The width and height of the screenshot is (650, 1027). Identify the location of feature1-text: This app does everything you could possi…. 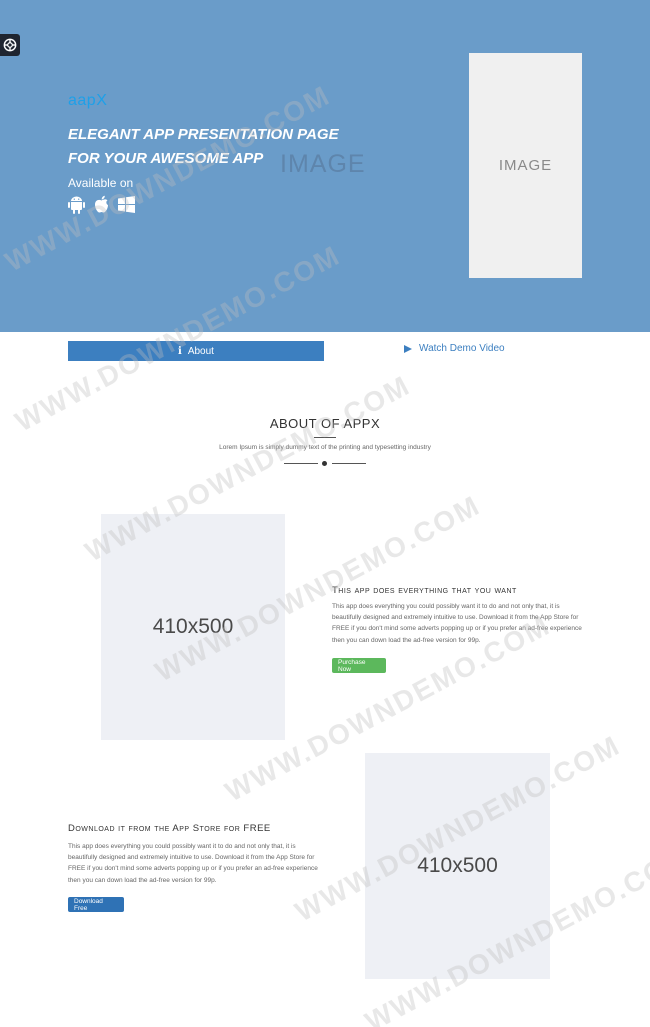
(457, 623).